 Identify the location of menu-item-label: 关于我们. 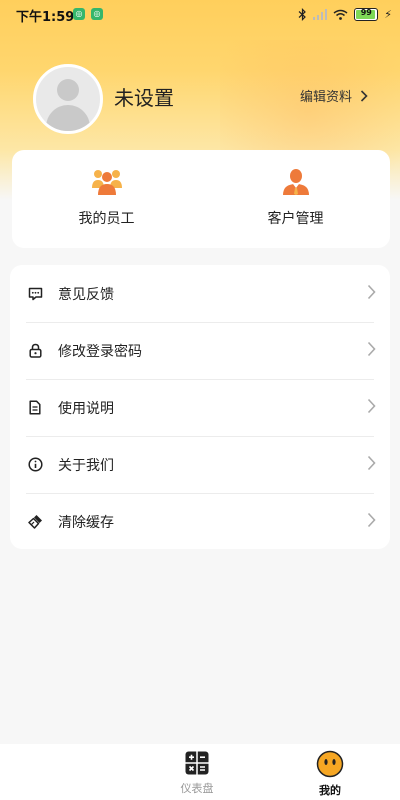
(86, 465).